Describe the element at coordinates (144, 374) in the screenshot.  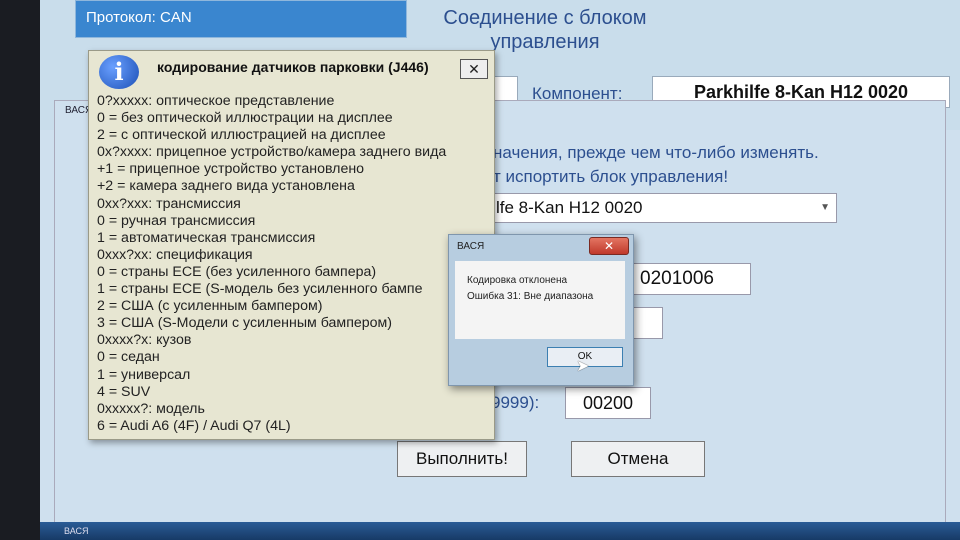
I see `info-line: 1 = универсал` at that location.